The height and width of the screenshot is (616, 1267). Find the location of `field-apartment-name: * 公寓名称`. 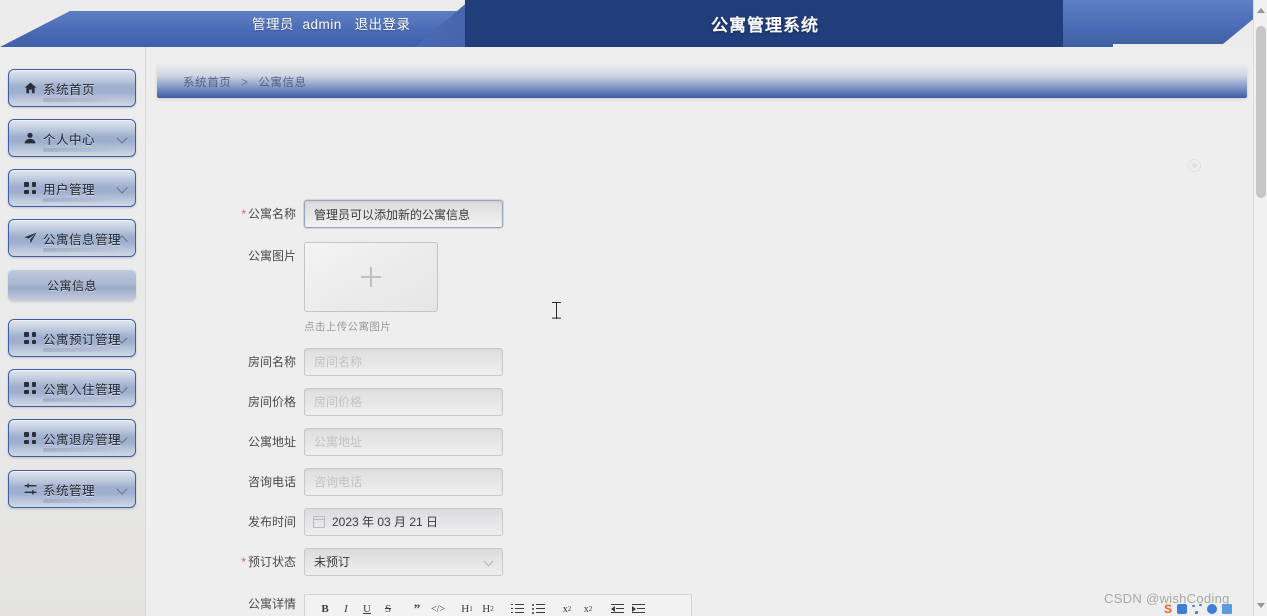

field-apartment-name: * 公寓名称 is located at coordinates (356, 214).